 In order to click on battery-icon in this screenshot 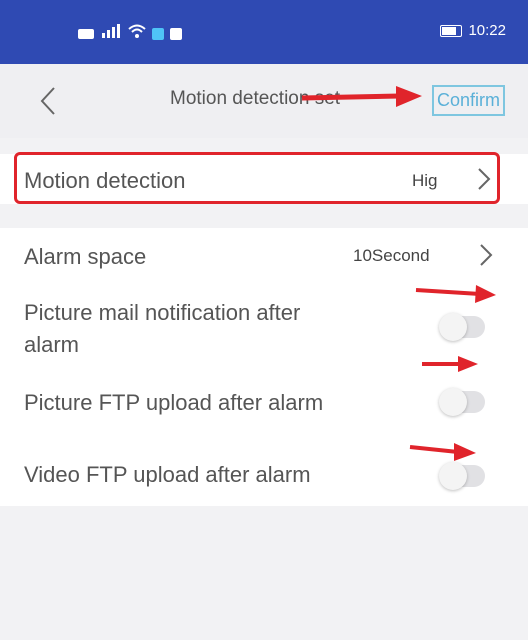, I will do `click(451, 30)`.